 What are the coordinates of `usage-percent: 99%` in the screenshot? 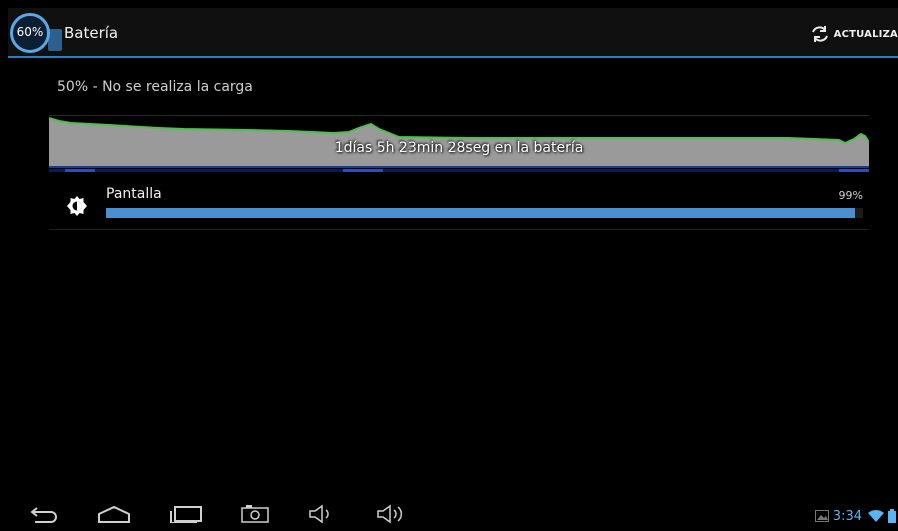 It's located at (850, 195).